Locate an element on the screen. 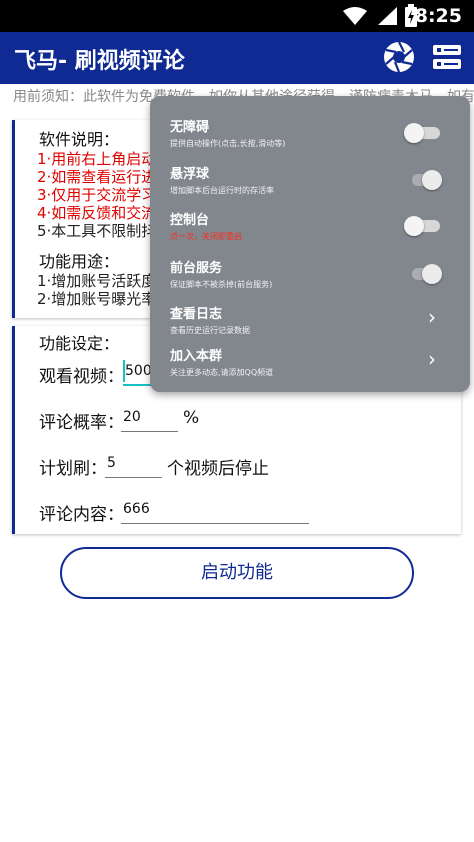  menu-item-subtitle: 提供自动操作(点击,长按,滑动等) is located at coordinates (228, 143).